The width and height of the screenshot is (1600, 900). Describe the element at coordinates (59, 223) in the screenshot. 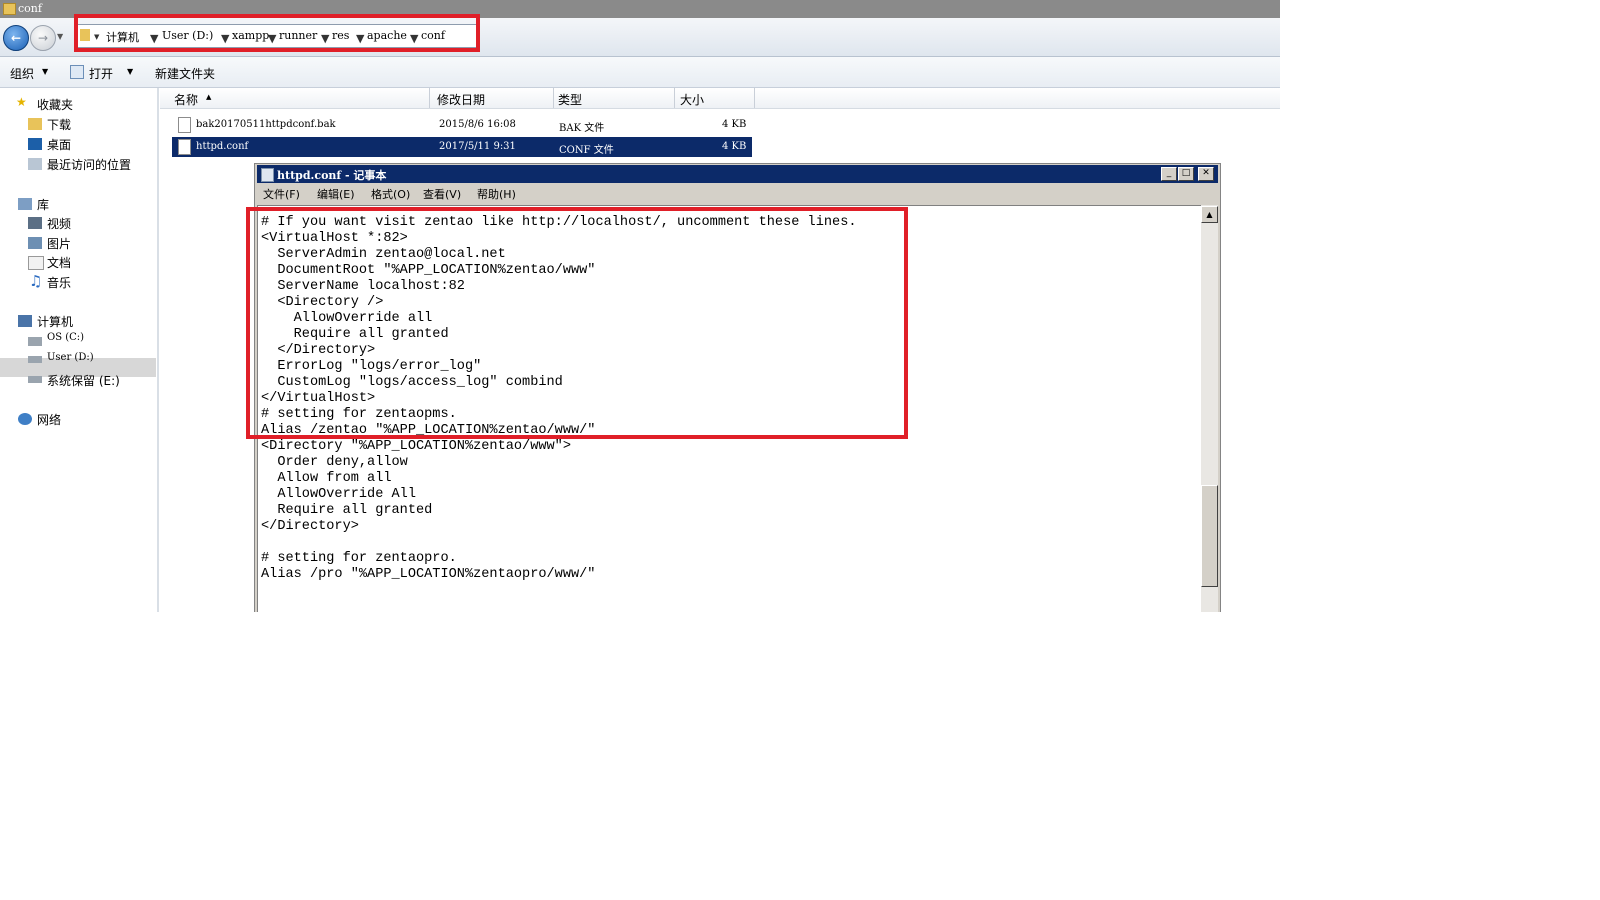

I see `sidebar-item-videos: 视频` at that location.